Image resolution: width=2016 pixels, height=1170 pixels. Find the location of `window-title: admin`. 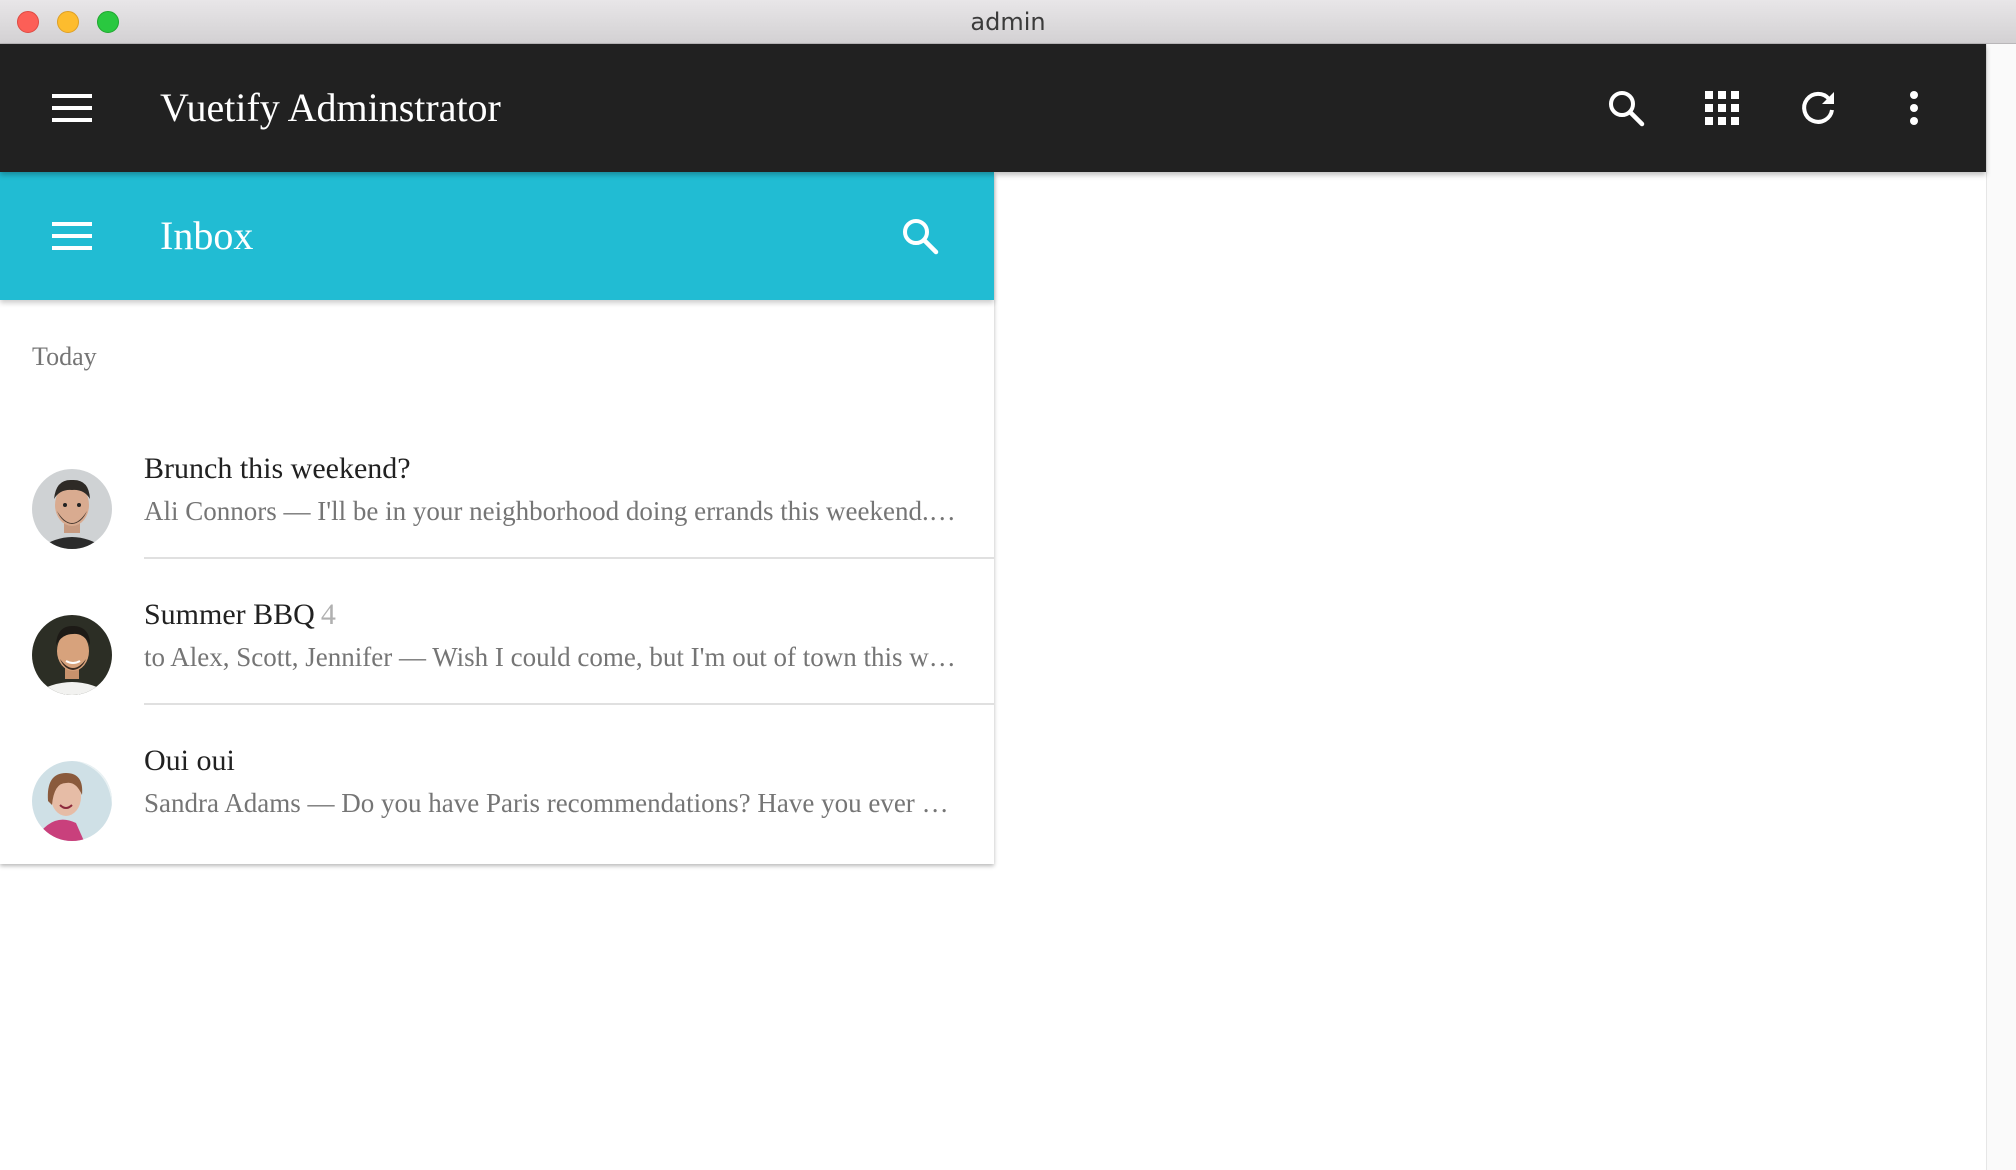

window-title: admin is located at coordinates (1008, 22).